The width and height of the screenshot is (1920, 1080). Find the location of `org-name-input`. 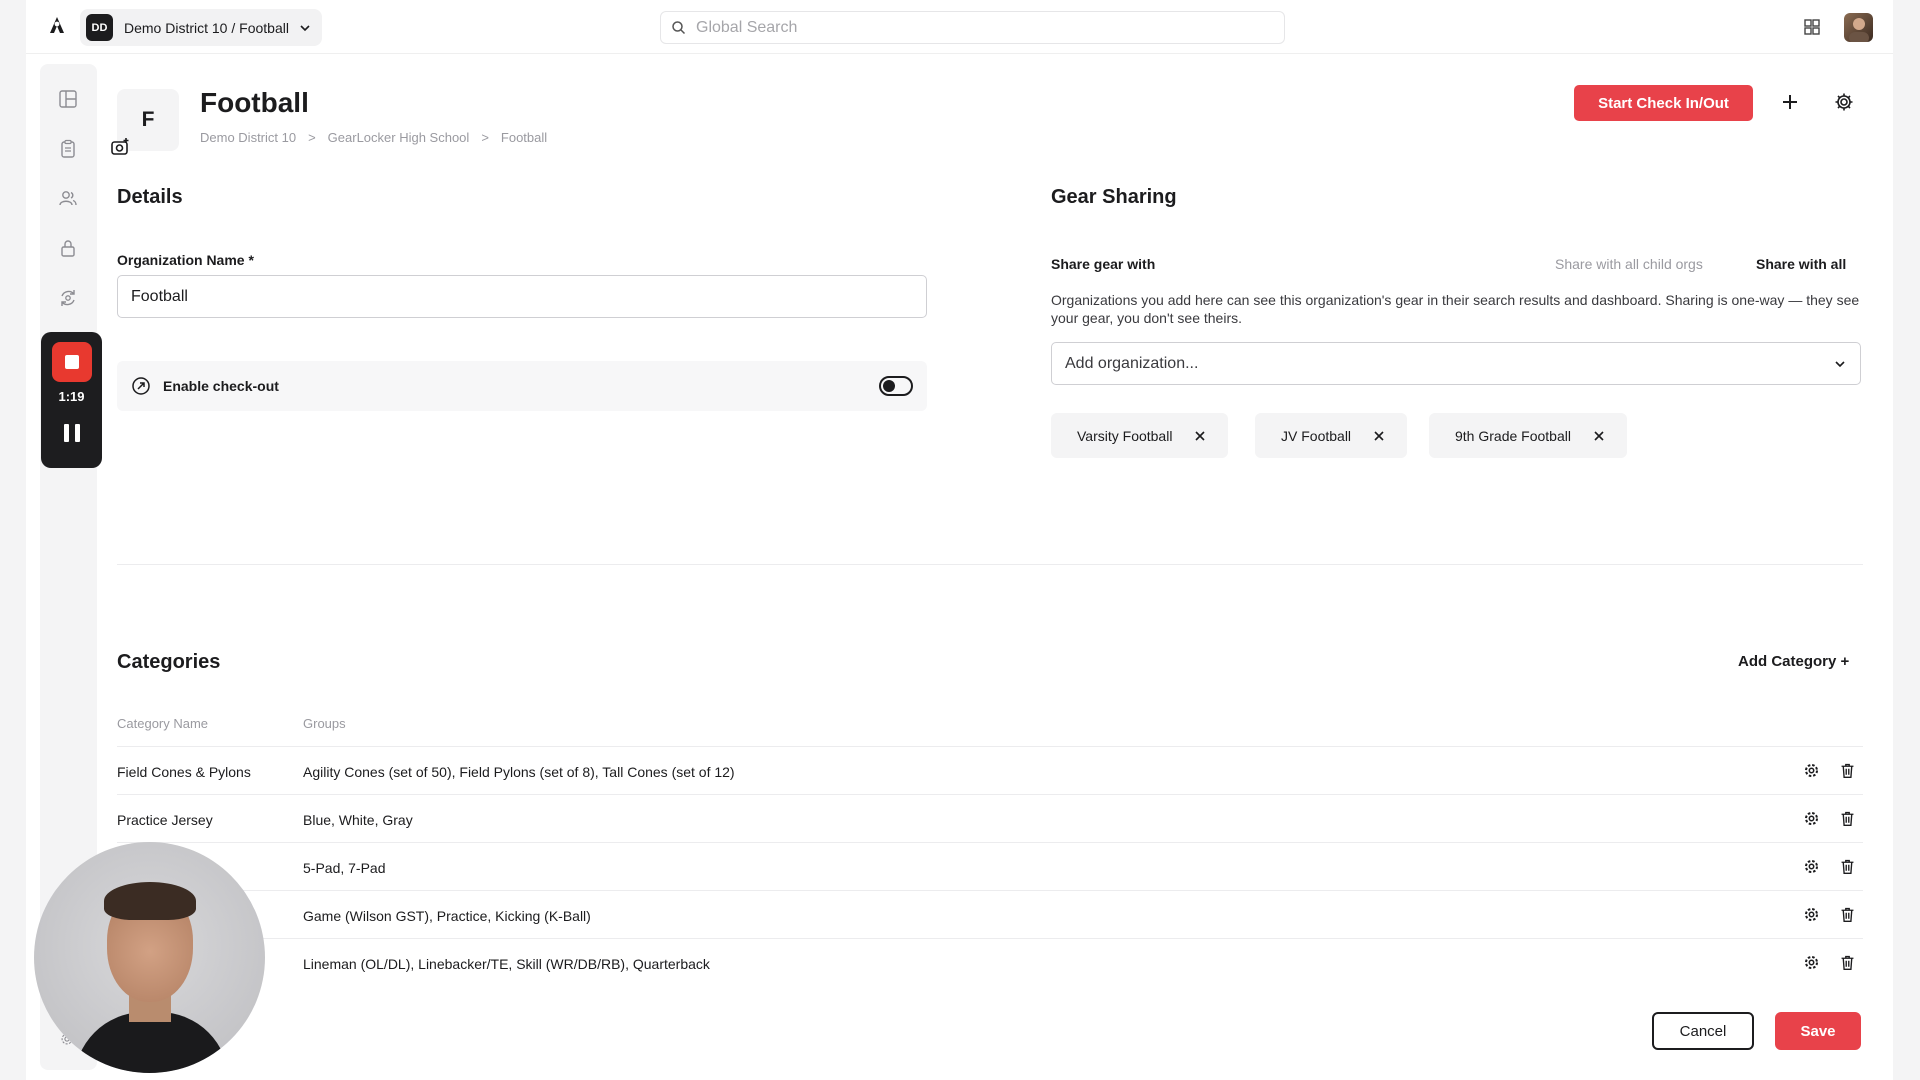

org-name-input is located at coordinates (522, 296).